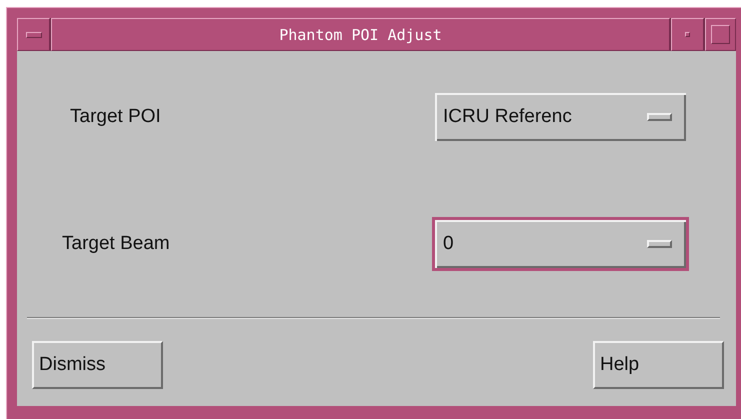 The width and height of the screenshot is (741, 419). I want to click on window-title: Phantom POI Adjust, so click(360, 34).